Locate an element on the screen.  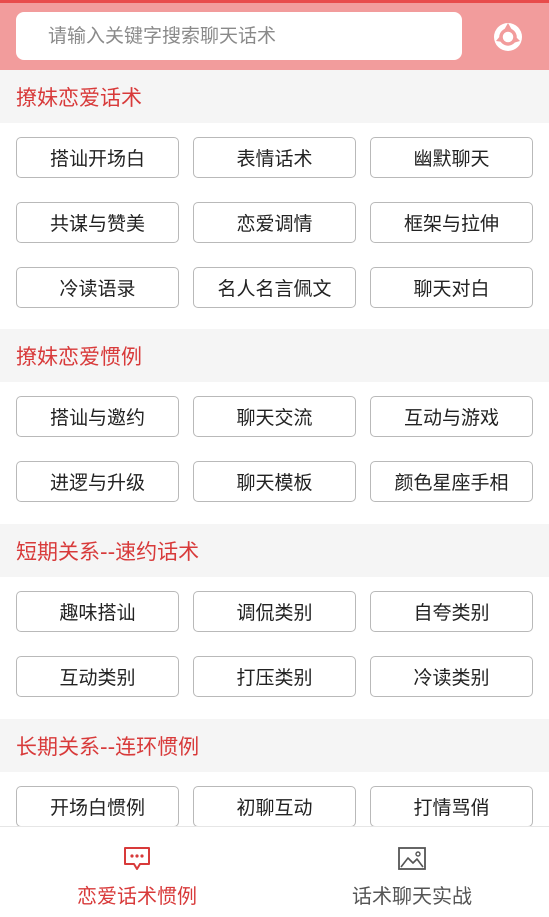
section-title: 短期关系--速约话术 is located at coordinates (274, 550).